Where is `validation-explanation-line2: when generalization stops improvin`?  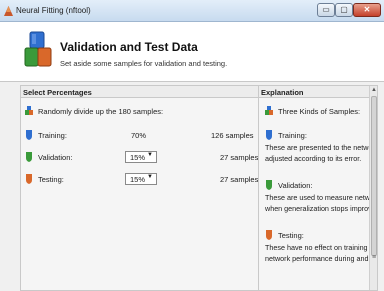
validation-explanation-line2: when generalization stops improvin is located at coordinates (321, 208).